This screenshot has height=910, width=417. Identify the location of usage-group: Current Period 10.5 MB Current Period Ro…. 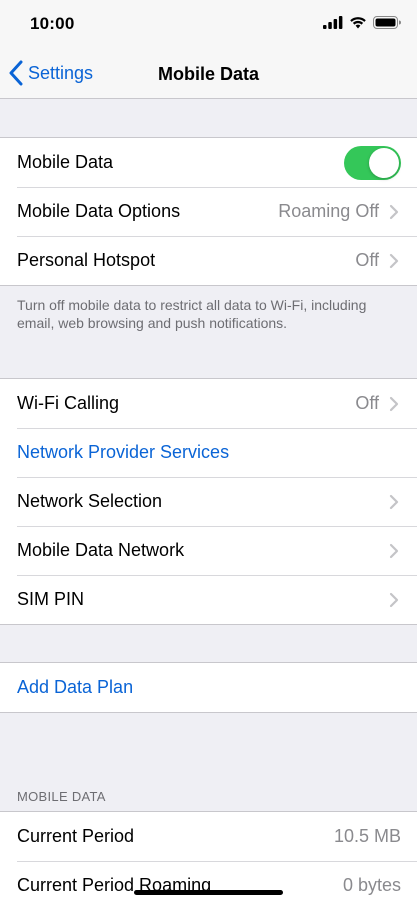
(208, 860).